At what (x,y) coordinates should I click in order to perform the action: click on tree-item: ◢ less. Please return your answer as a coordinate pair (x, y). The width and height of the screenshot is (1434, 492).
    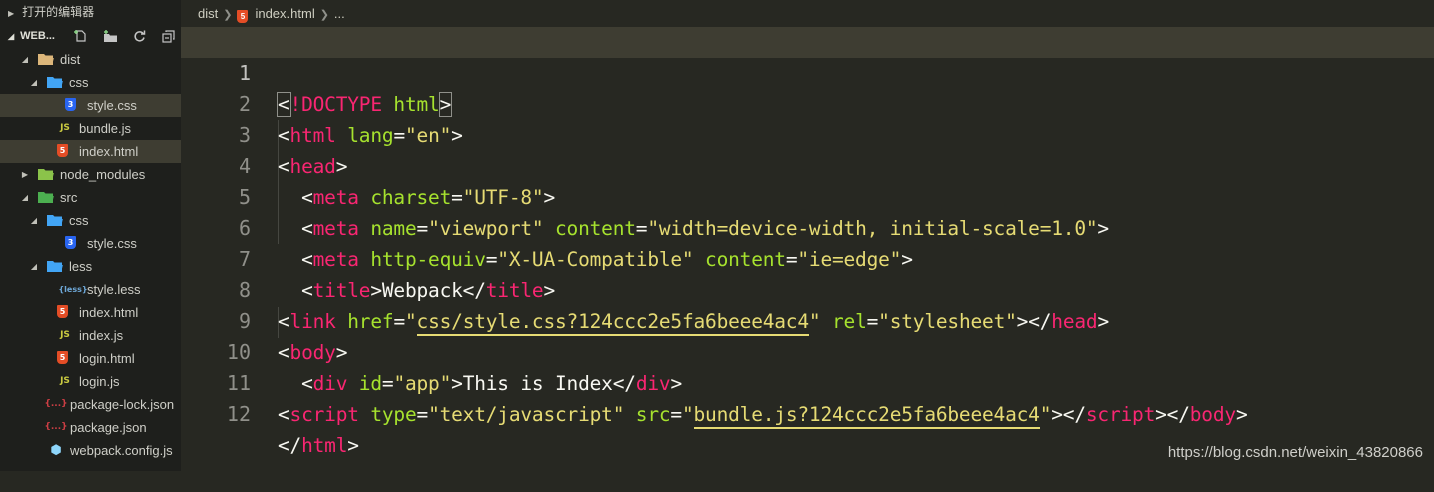
    Looking at the image, I should click on (90, 266).